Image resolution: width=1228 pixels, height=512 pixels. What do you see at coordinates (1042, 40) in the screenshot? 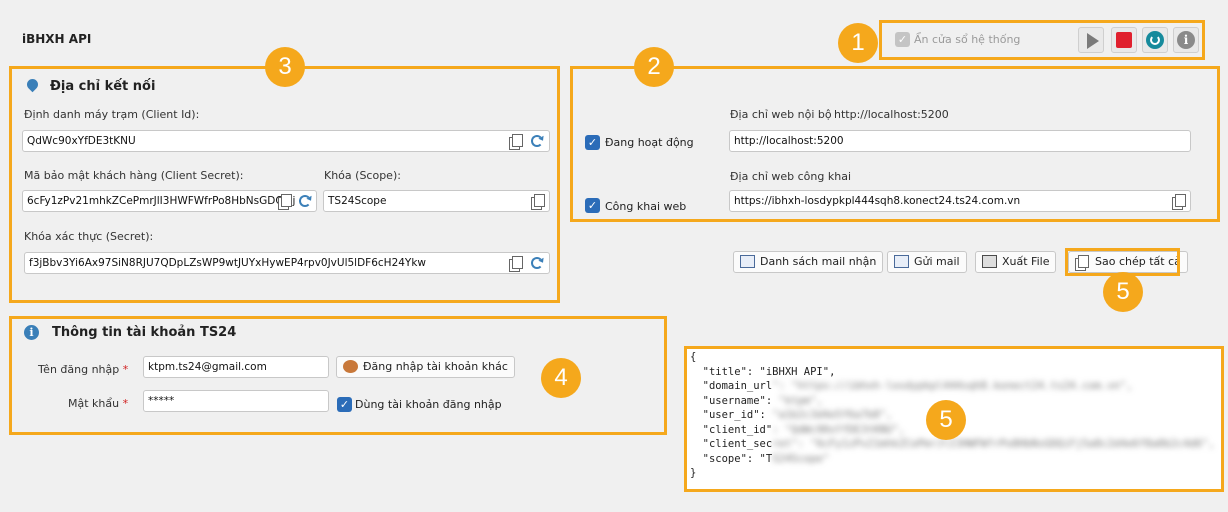
I see `highlight-toolbar` at bounding box center [1042, 40].